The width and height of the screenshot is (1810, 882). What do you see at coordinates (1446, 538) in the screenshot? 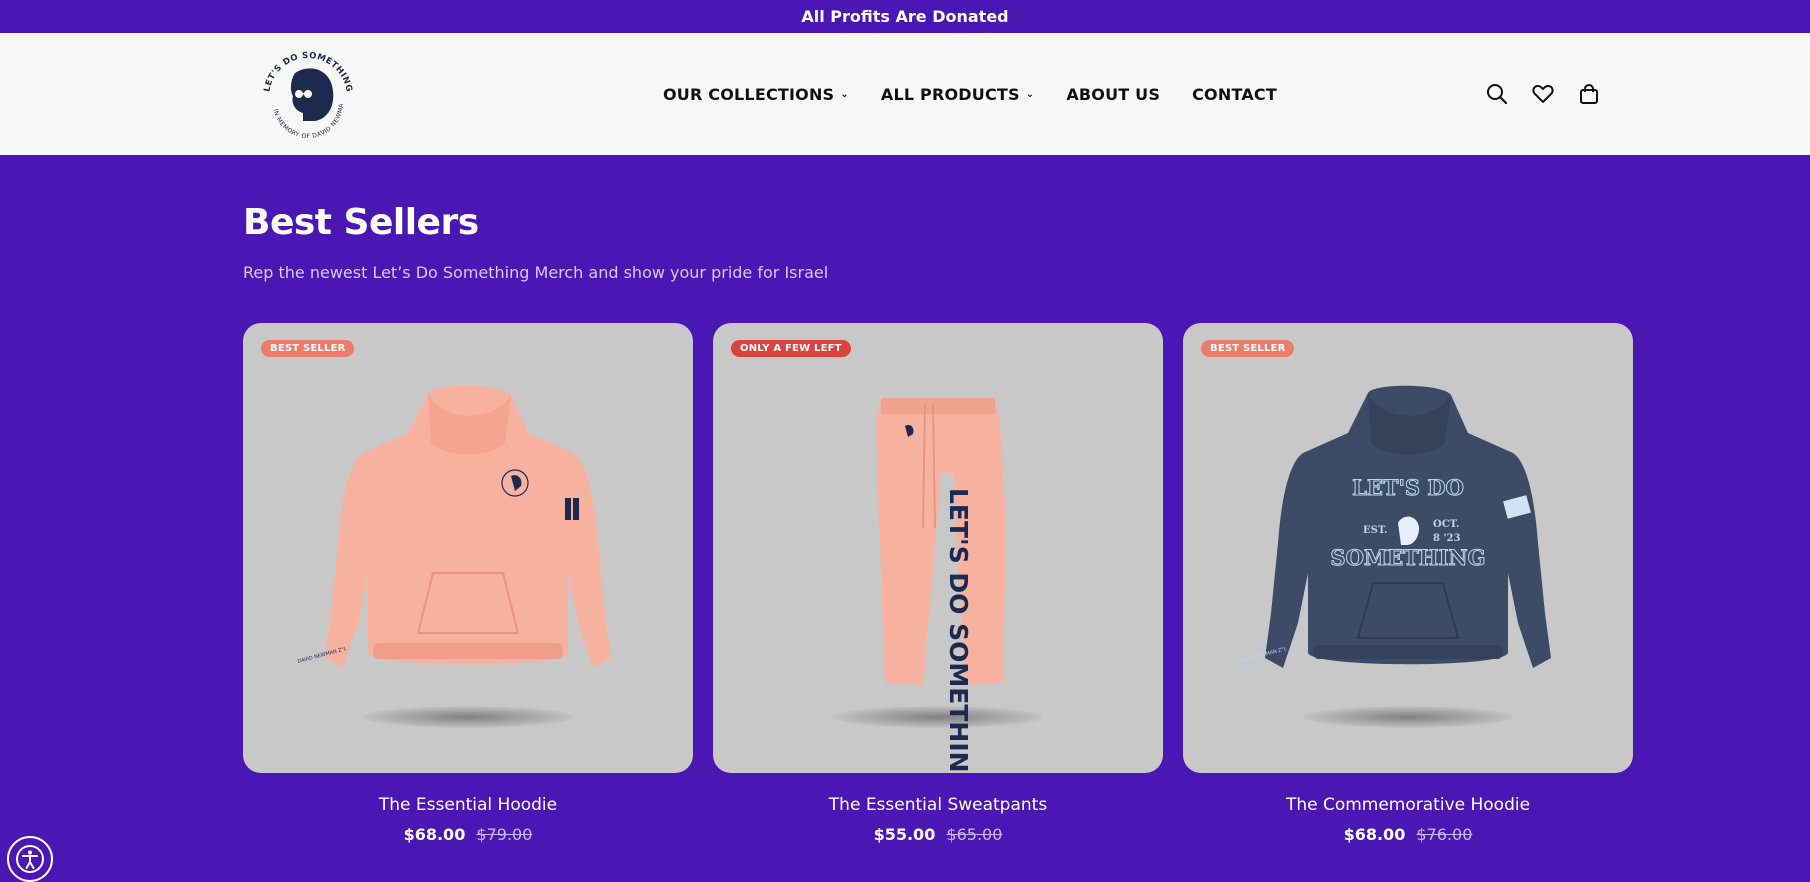
I see `svg-text: 8 '23` at bounding box center [1446, 538].